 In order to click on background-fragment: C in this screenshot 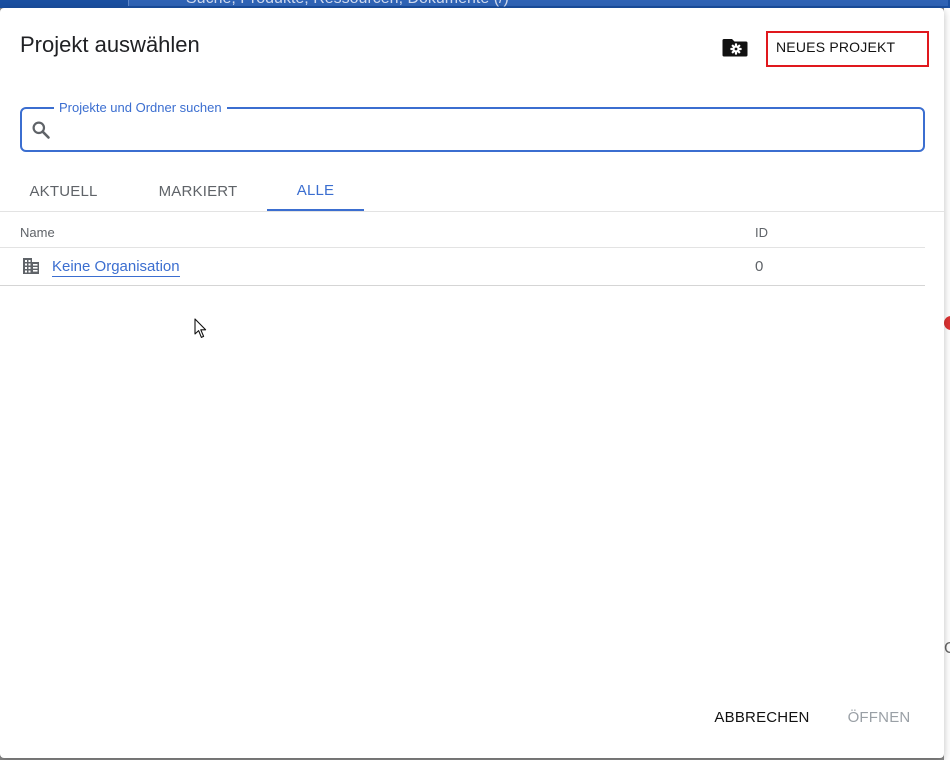, I will do `click(947, 648)`.